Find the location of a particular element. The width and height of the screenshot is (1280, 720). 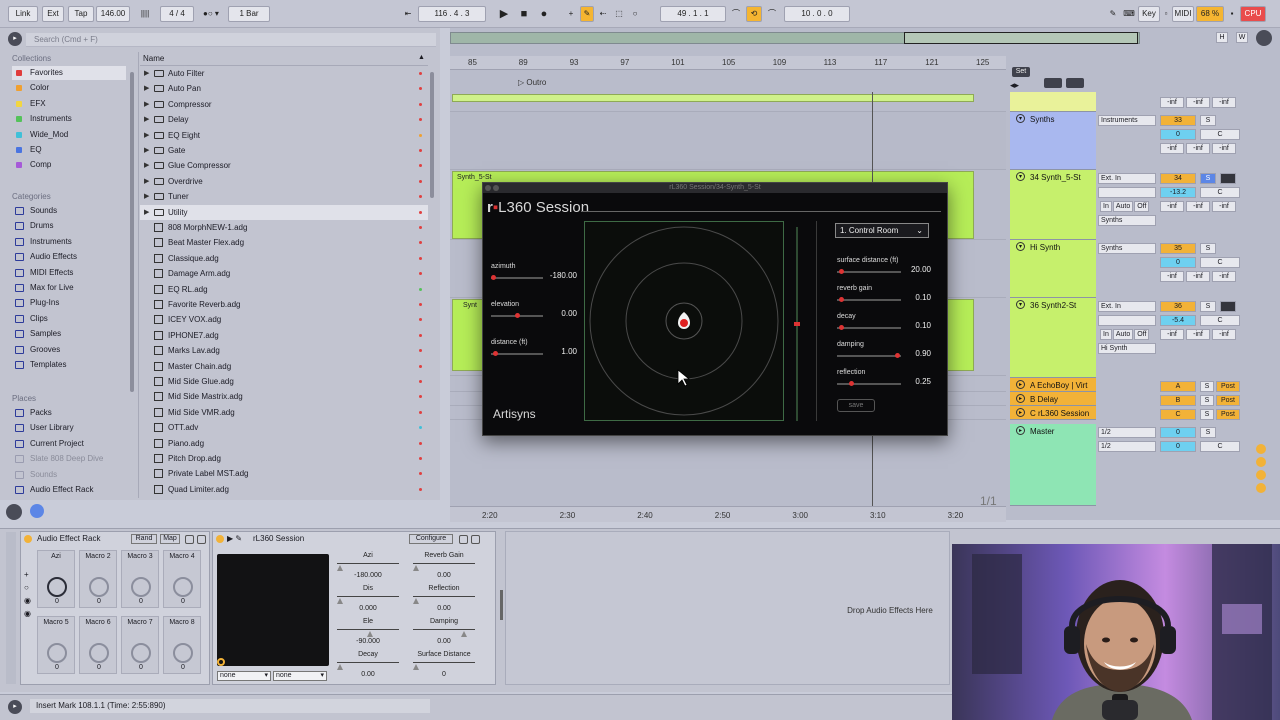

browser-folder-row: ▶ EQ Eight is located at coordinates (284, 135).